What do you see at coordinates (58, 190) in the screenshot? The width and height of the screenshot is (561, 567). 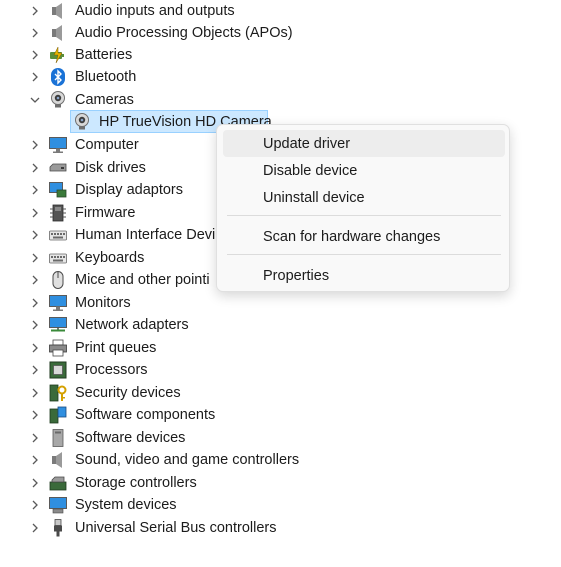 I see `display-adapter-icon` at bounding box center [58, 190].